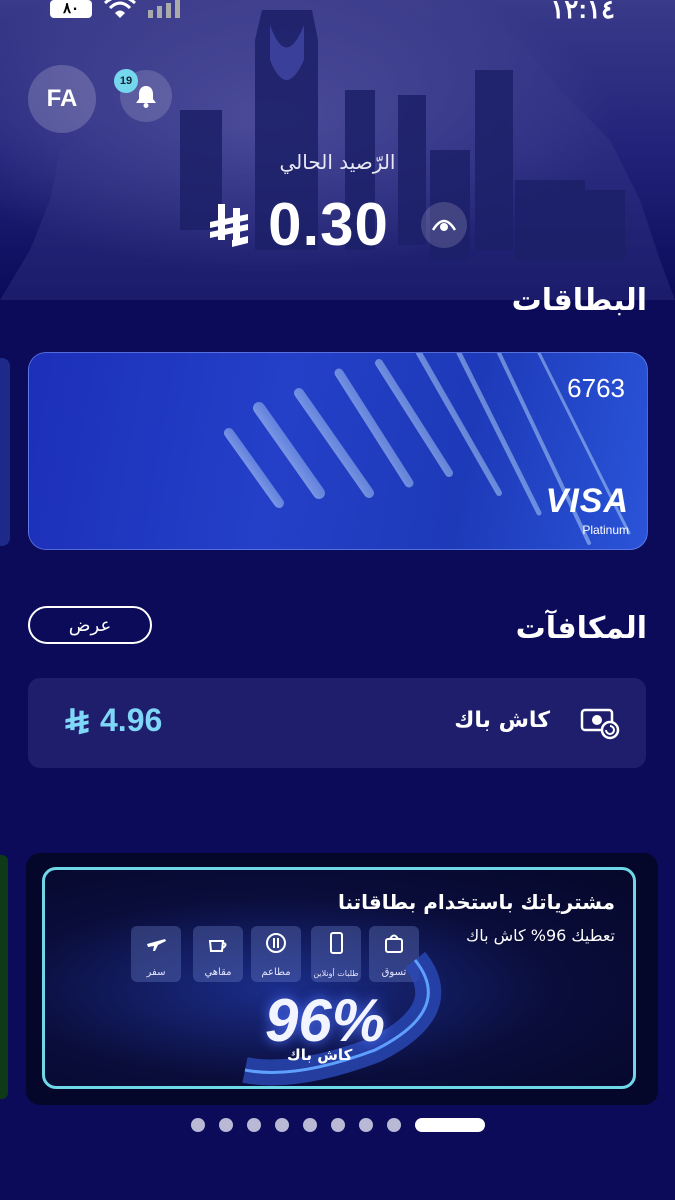 The width and height of the screenshot is (675, 1200). I want to click on category-tile-travel: سفر, so click(156, 954).